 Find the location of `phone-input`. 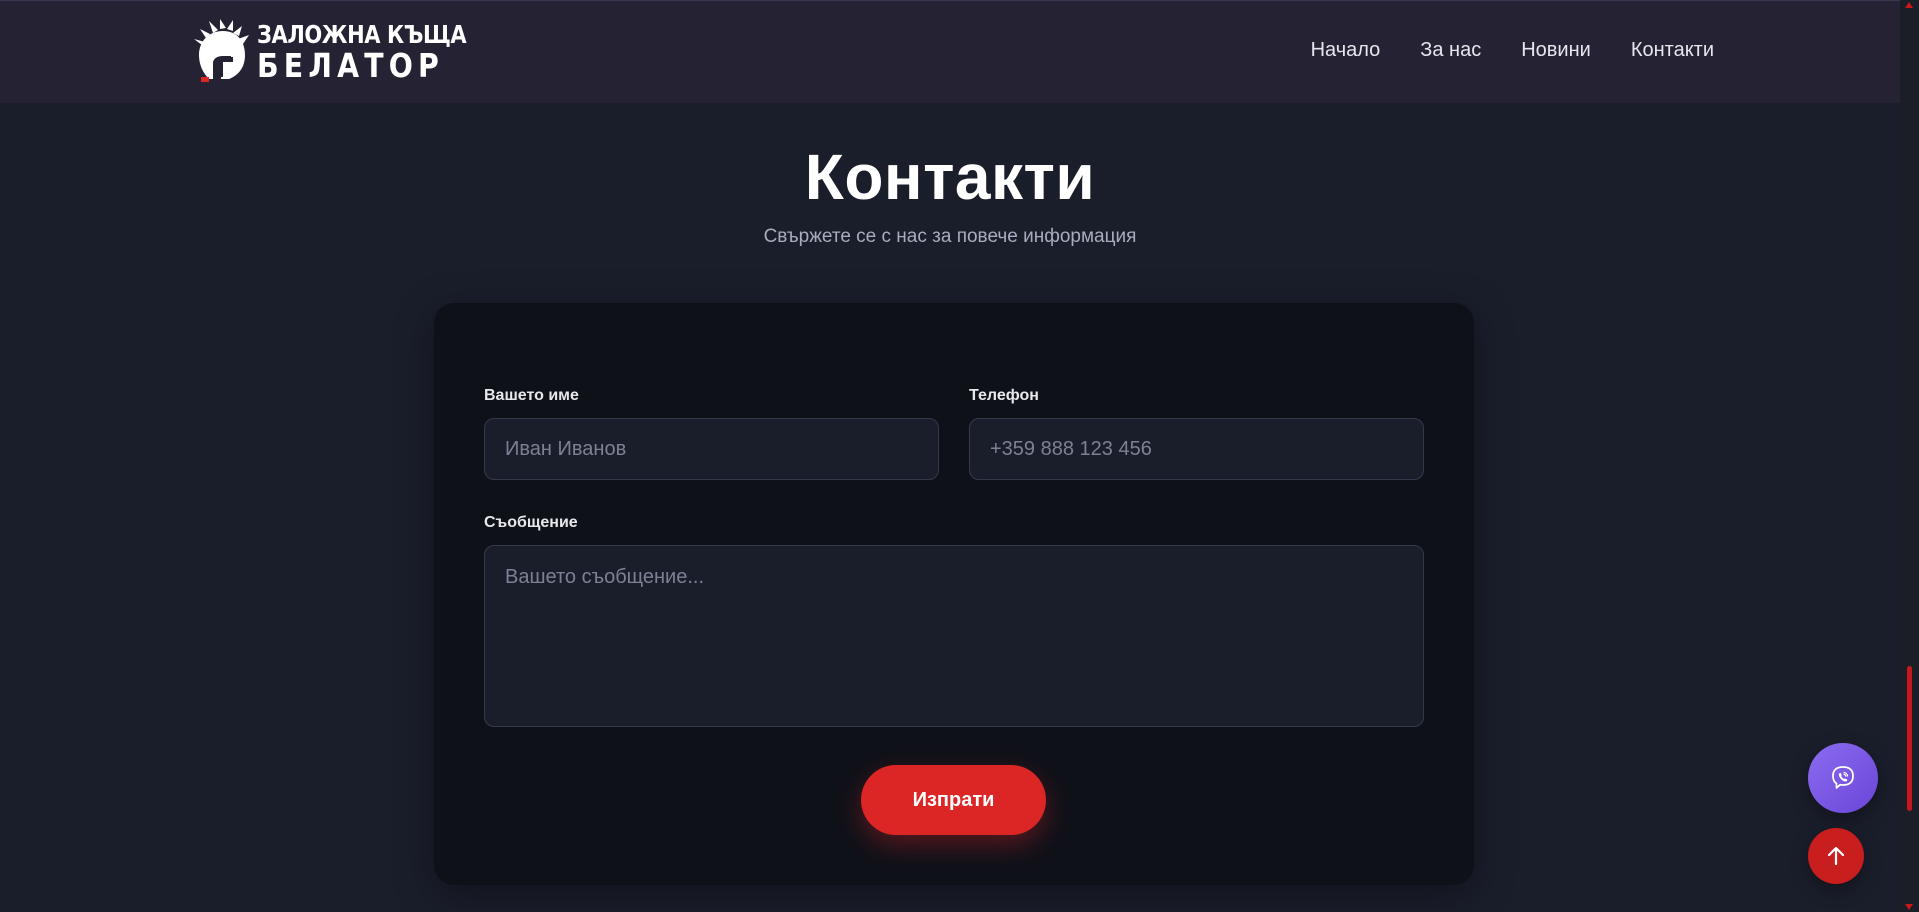

phone-input is located at coordinates (1196, 449).